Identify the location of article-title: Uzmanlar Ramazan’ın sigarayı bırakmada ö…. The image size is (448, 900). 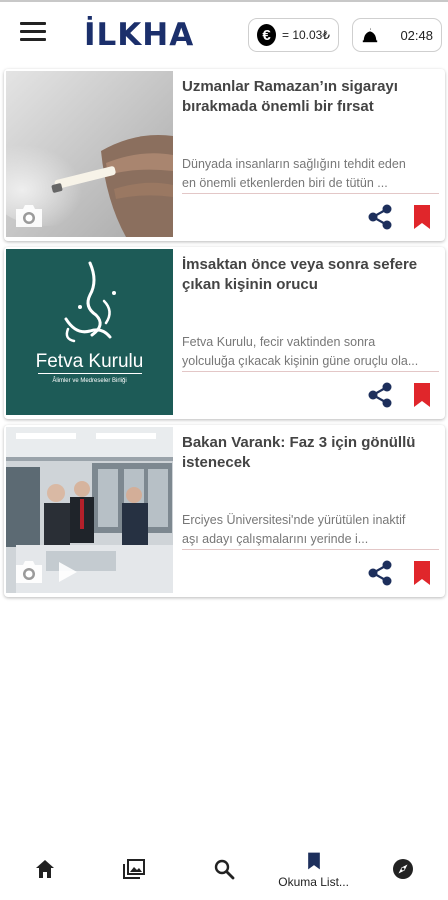
(308, 97).